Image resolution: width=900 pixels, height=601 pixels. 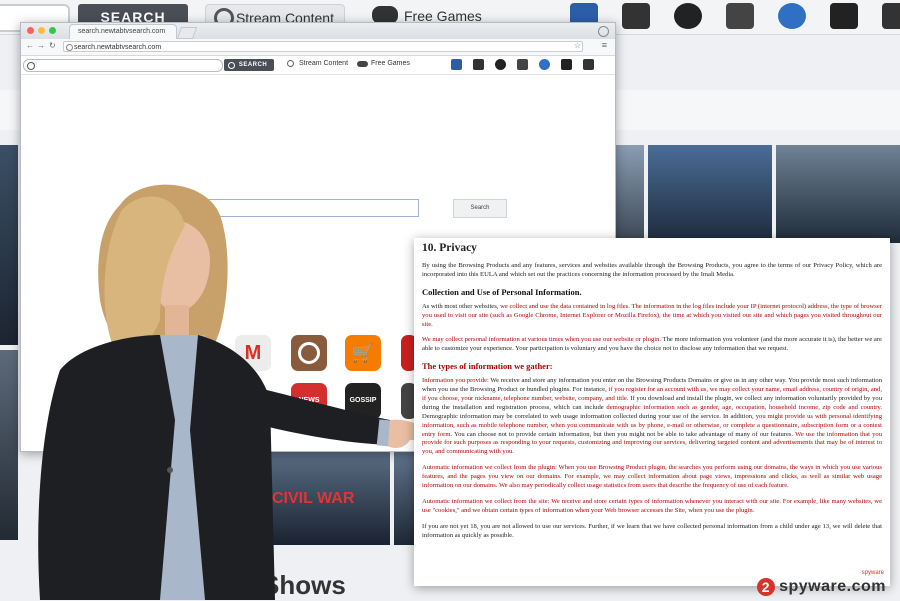 I want to click on toolbar-search-input, so click(x=123, y=65).